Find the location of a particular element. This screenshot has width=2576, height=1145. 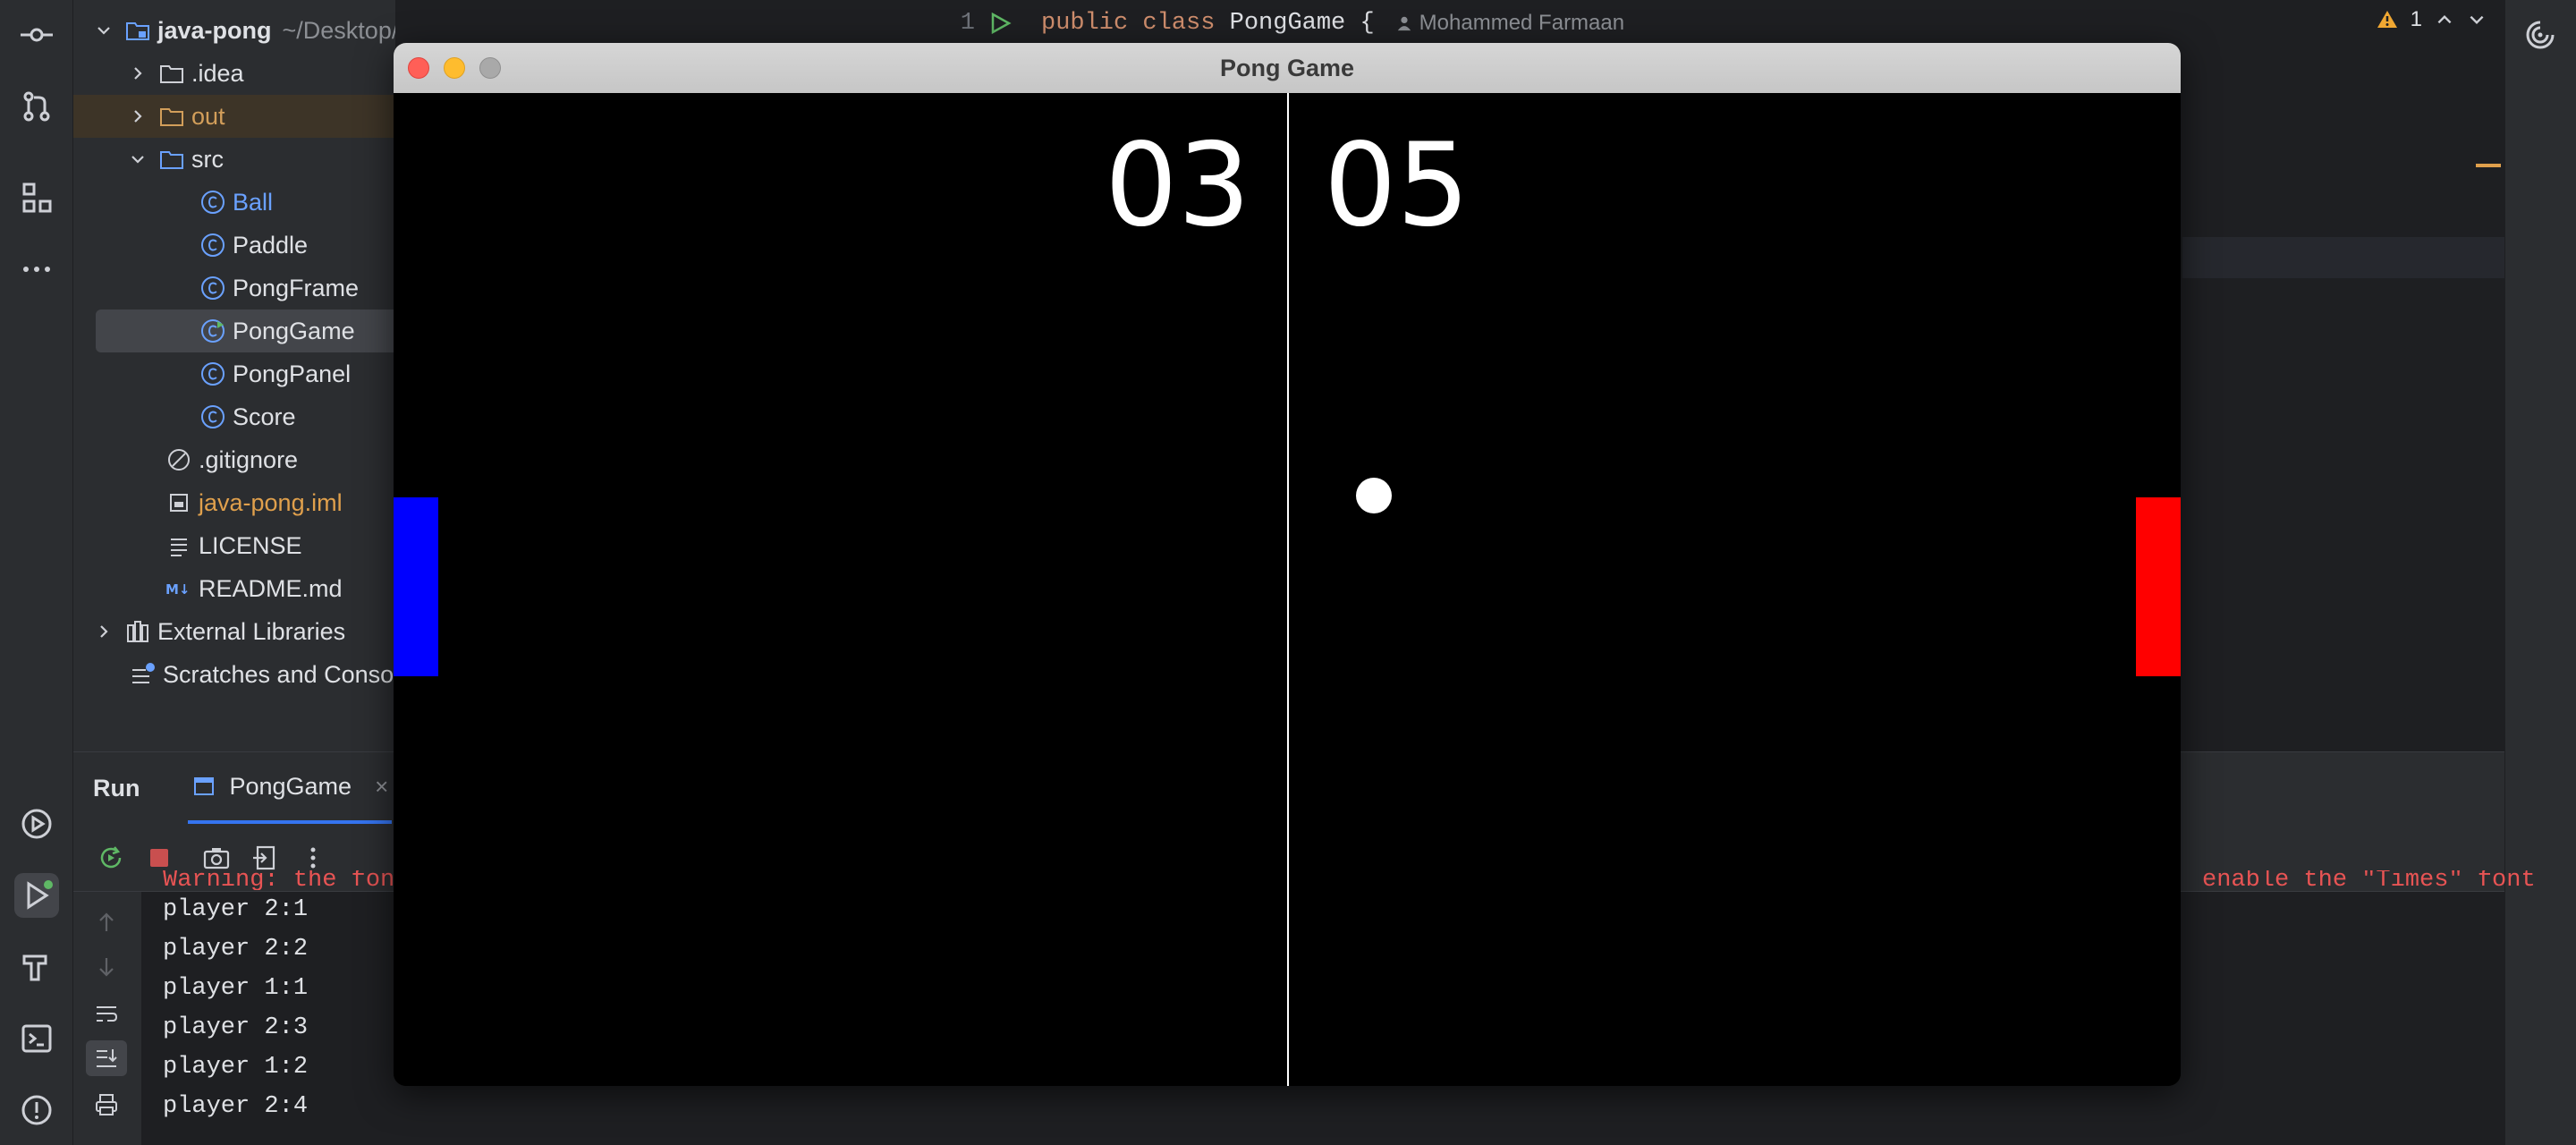

library-icon is located at coordinates (137, 631).